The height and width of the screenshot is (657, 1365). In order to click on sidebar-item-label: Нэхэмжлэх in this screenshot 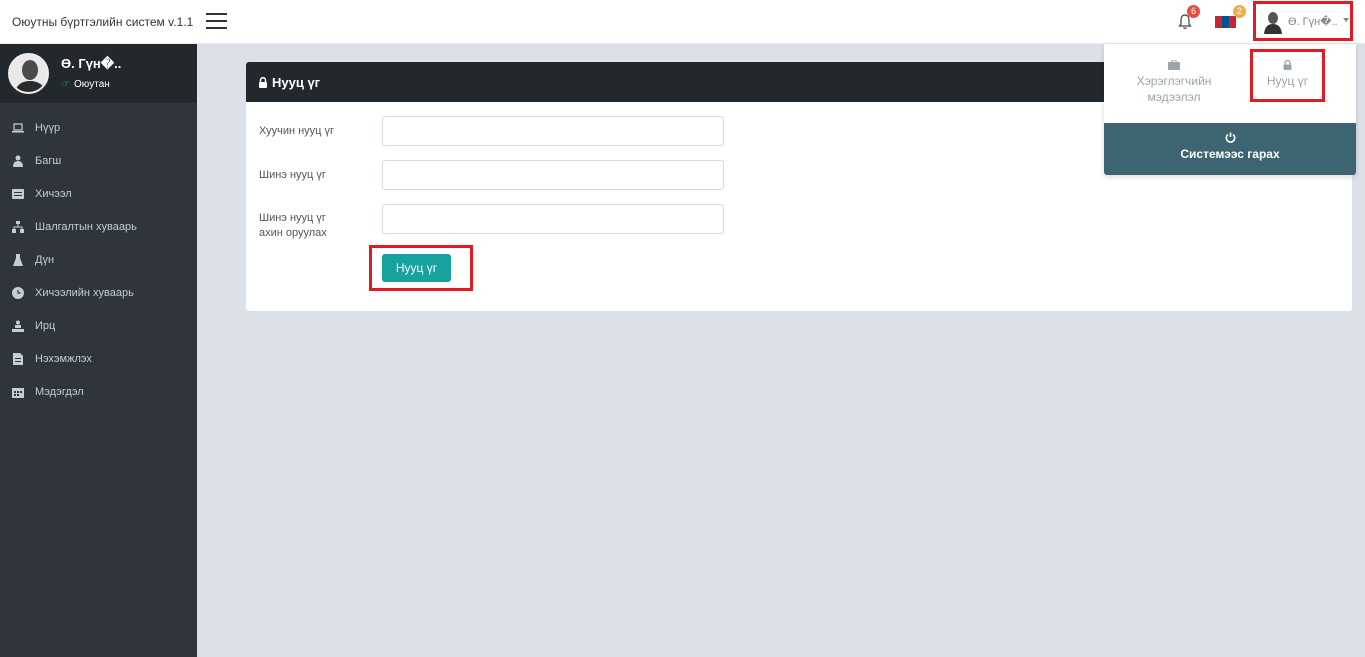, I will do `click(63, 358)`.